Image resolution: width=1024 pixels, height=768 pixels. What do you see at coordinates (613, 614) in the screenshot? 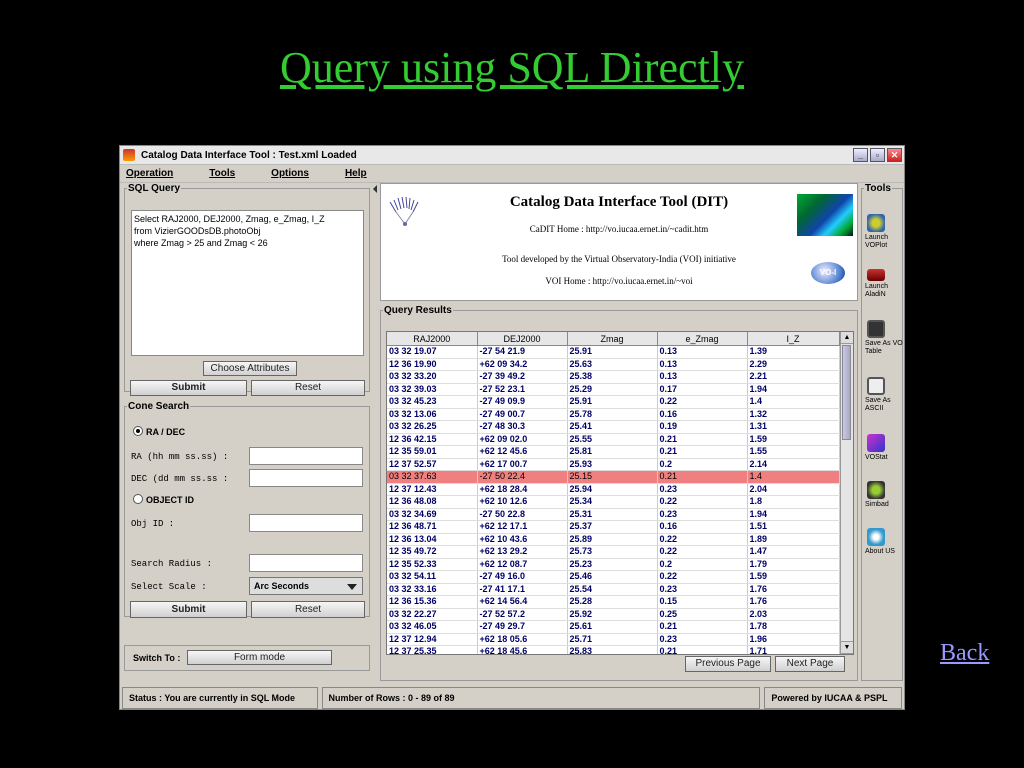
I see `table-row: 03 32 22.27 -27 52 57.2 25.92 0.25 2.03` at bounding box center [613, 614].